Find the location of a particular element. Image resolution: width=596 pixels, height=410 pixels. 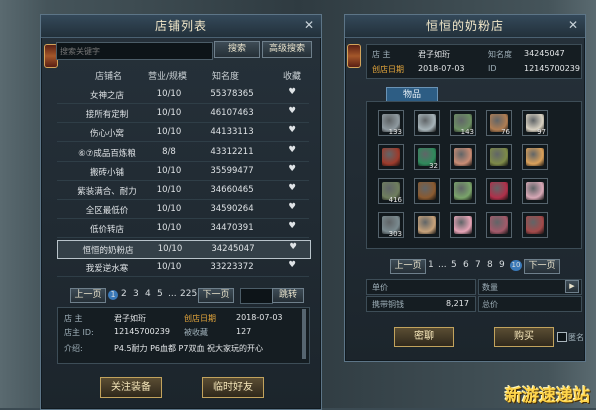

shop-name: ⑥⑦成品百炼粮 is located at coordinates (107, 153).